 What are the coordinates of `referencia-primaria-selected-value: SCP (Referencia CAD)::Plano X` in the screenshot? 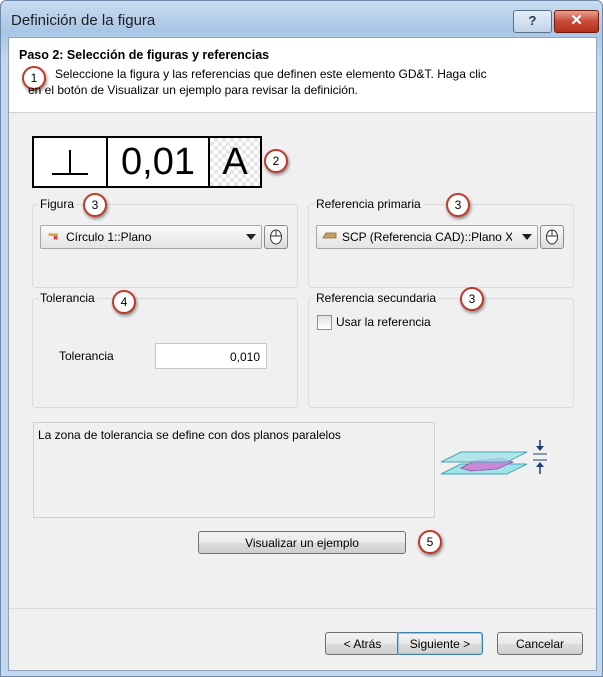 It's located at (427, 237).